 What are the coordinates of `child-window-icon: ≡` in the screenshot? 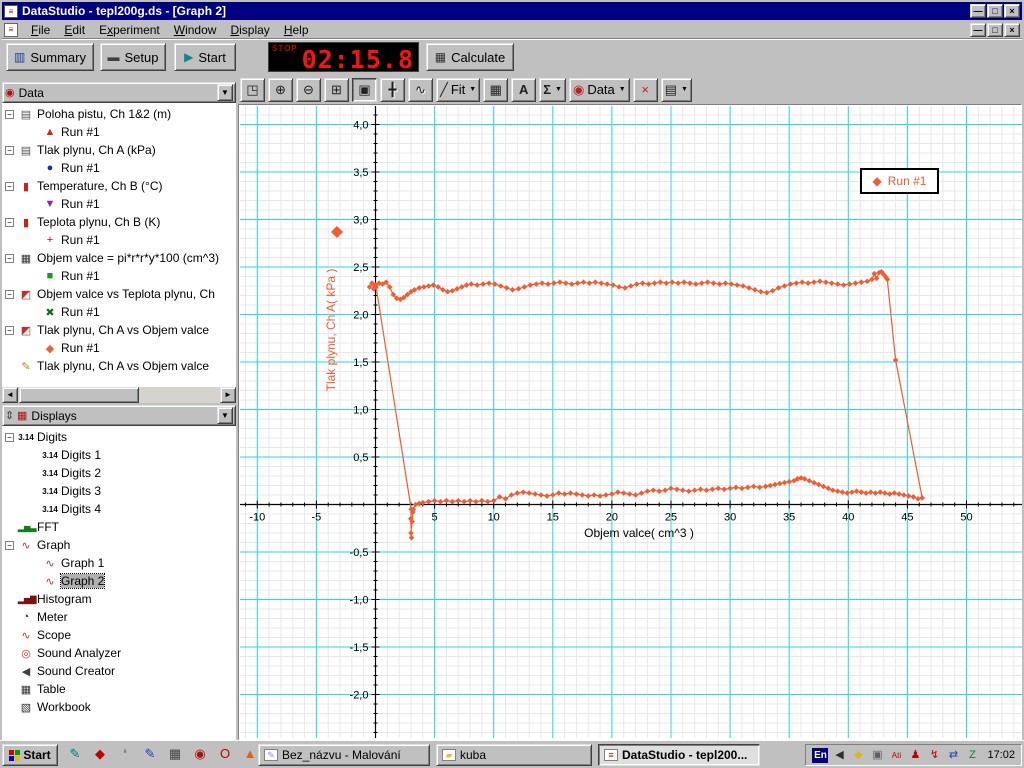 It's located at (11, 29).